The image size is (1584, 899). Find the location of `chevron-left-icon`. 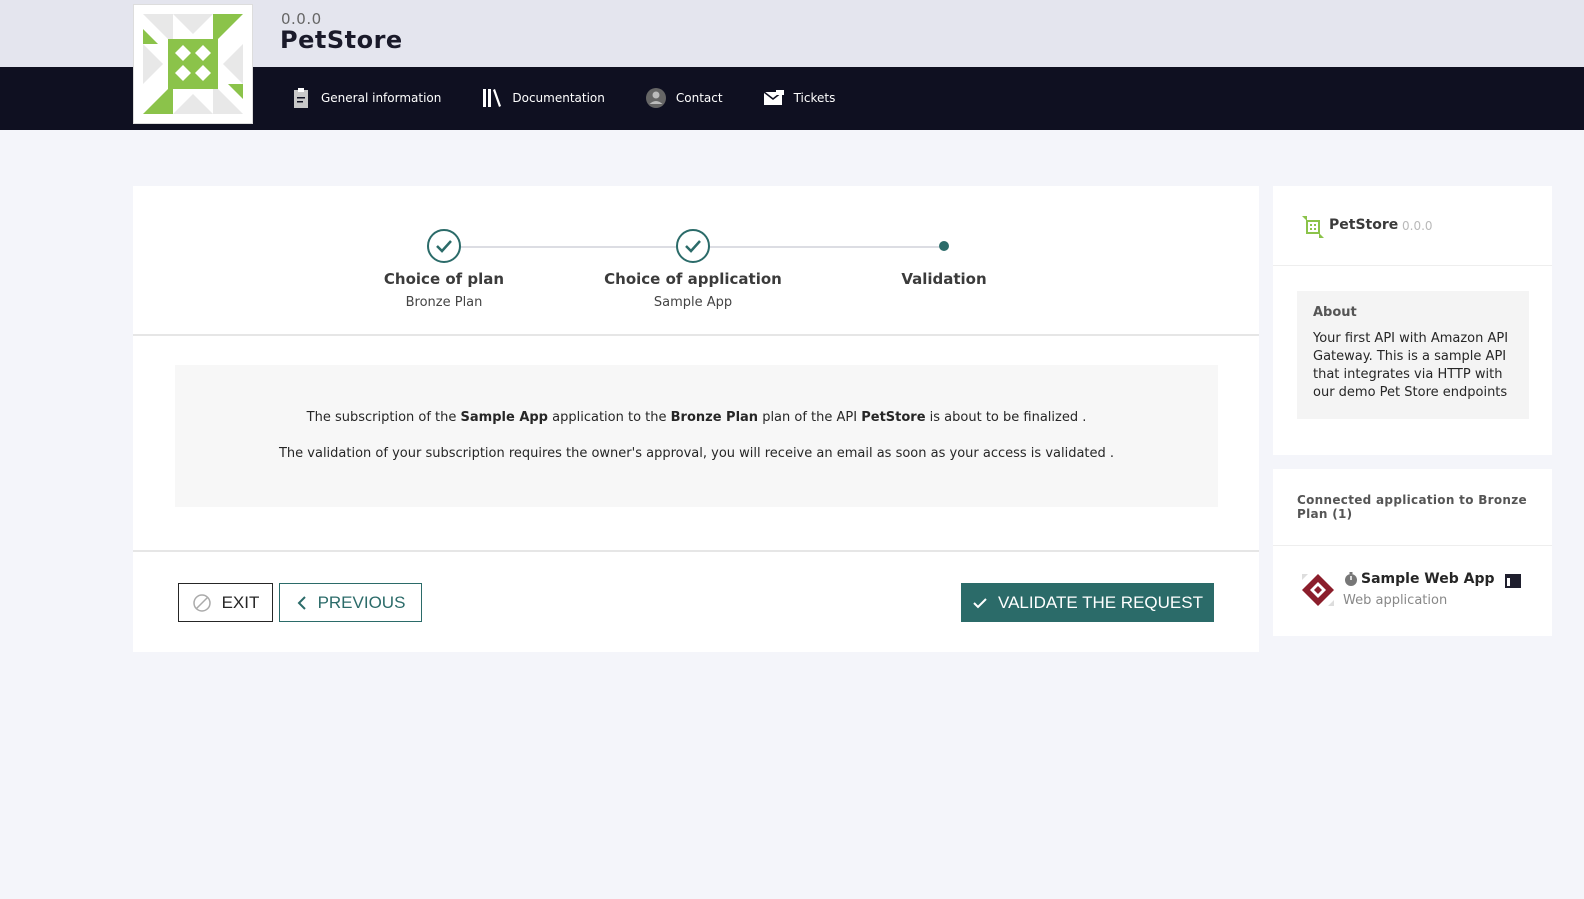

chevron-left-icon is located at coordinates (302, 603).